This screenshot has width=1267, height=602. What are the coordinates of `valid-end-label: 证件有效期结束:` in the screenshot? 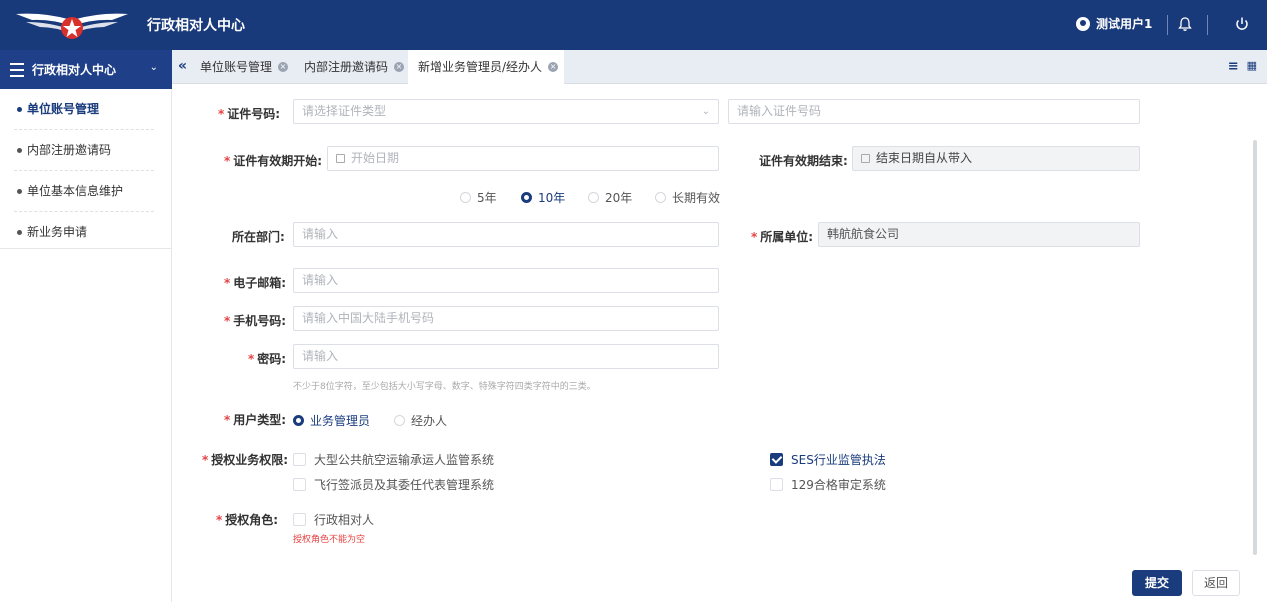 It's located at (803, 161).